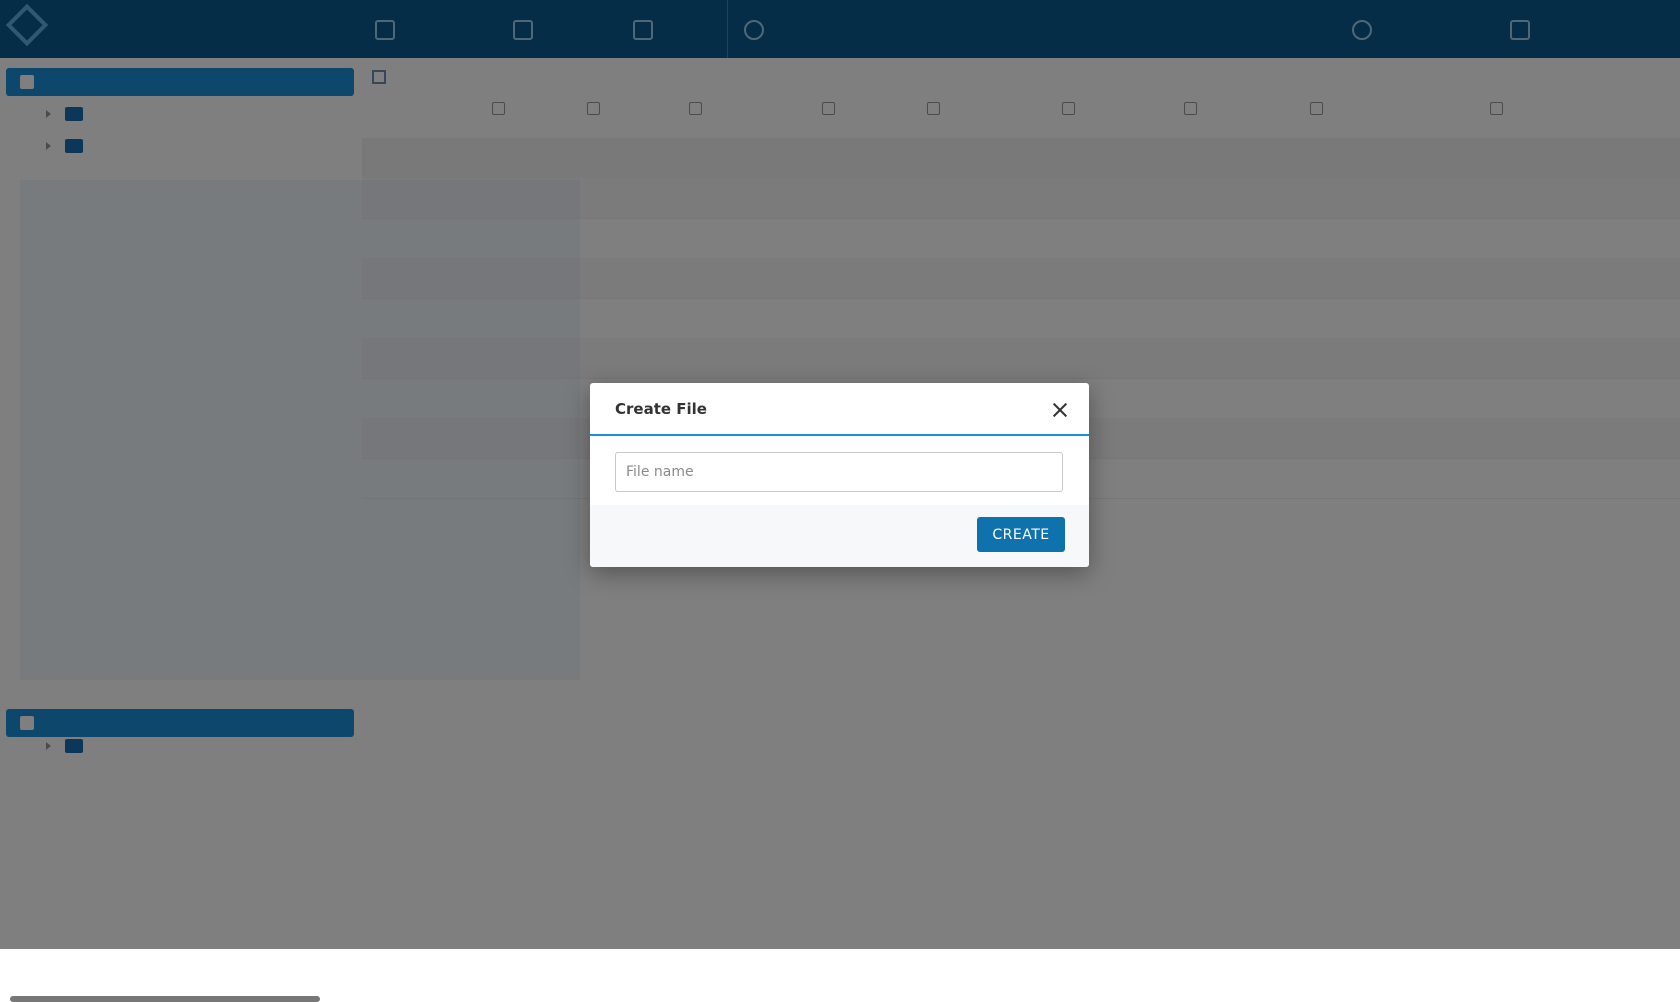  What do you see at coordinates (165, 999) in the screenshot?
I see `horizontal-scrollbar` at bounding box center [165, 999].